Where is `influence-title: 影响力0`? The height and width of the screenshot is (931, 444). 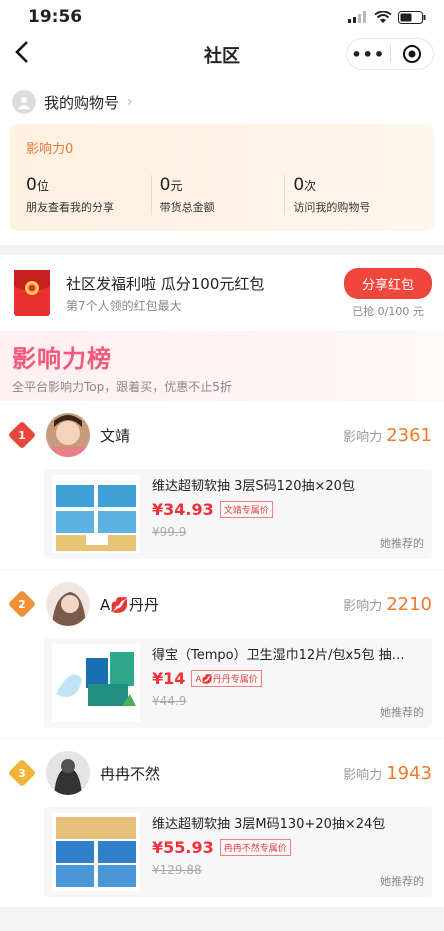
influence-title: 影响力0 is located at coordinates (50, 149).